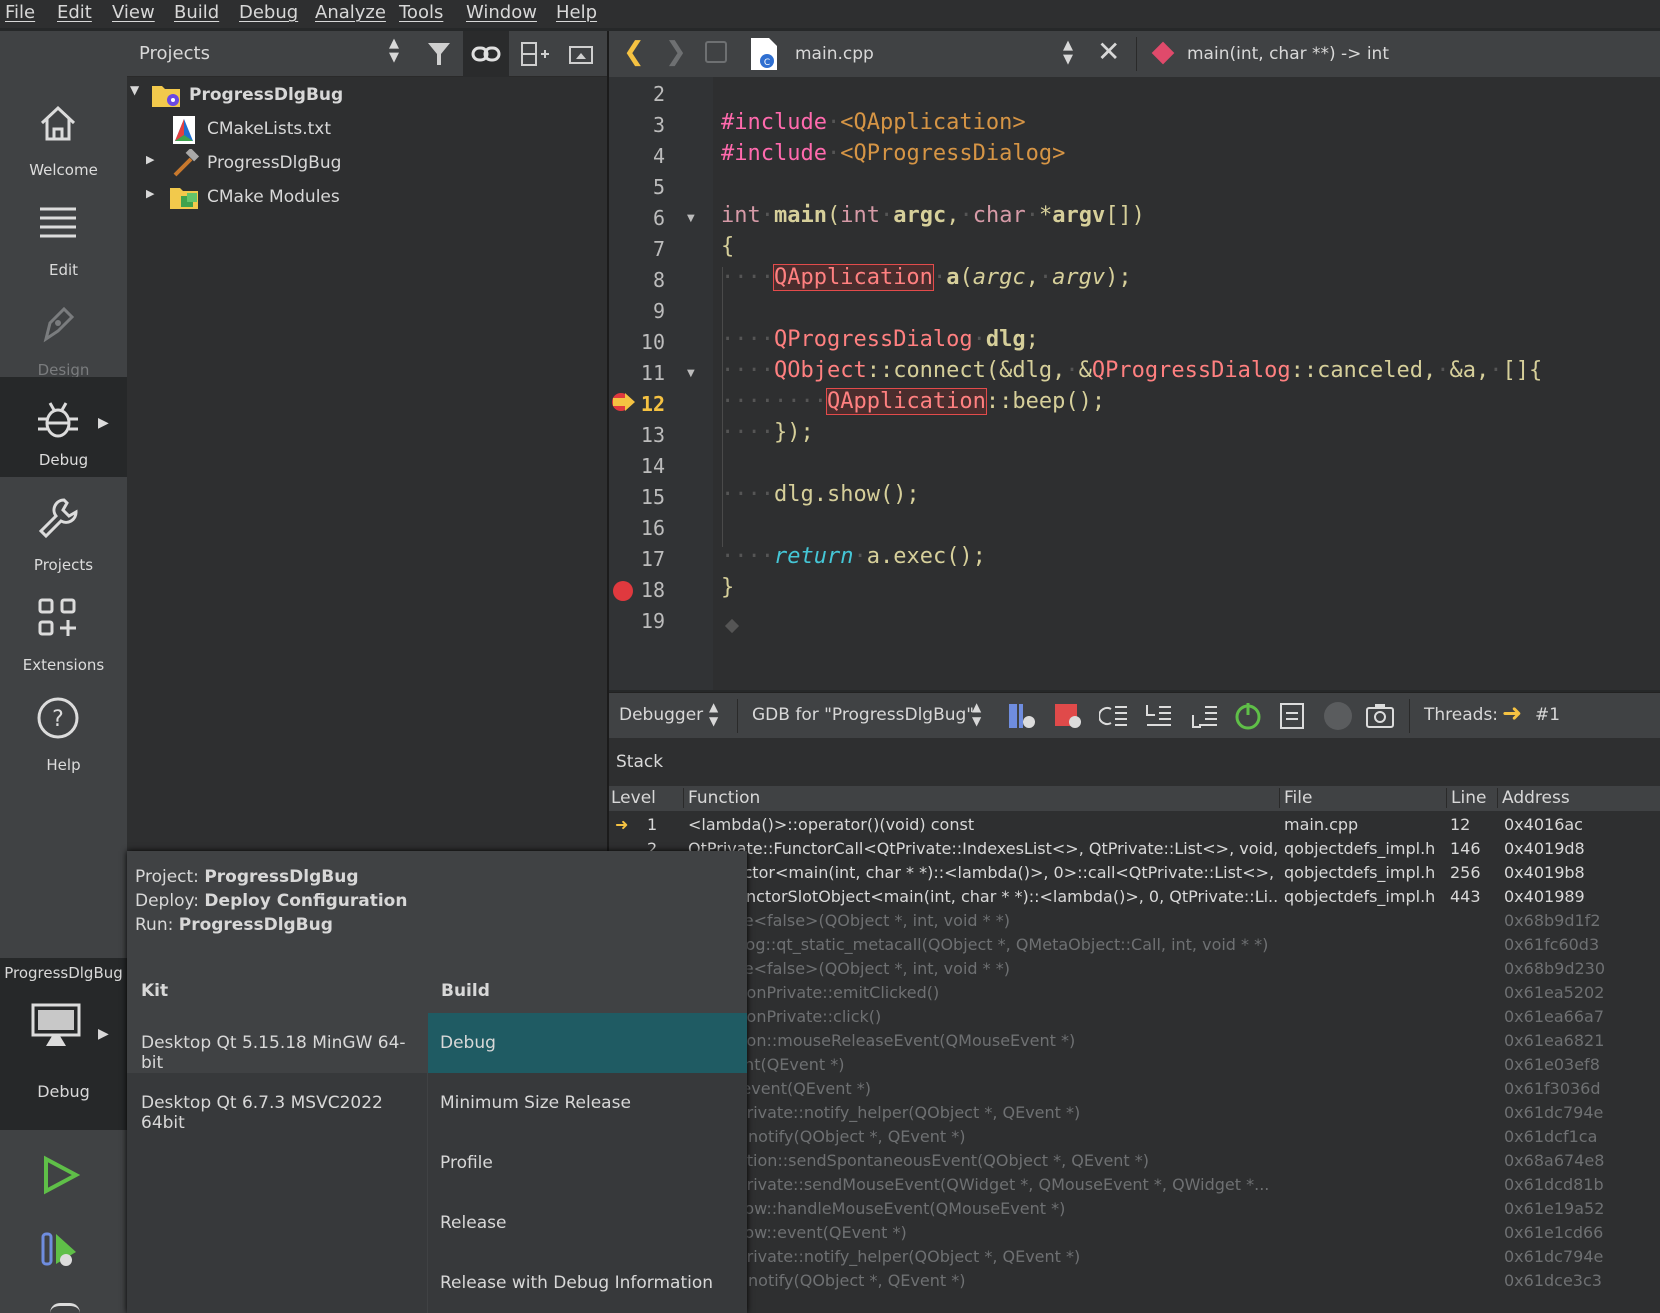 The height and width of the screenshot is (1313, 1660). What do you see at coordinates (587, 1043) in the screenshot?
I see `build-item-selected: Debug` at bounding box center [587, 1043].